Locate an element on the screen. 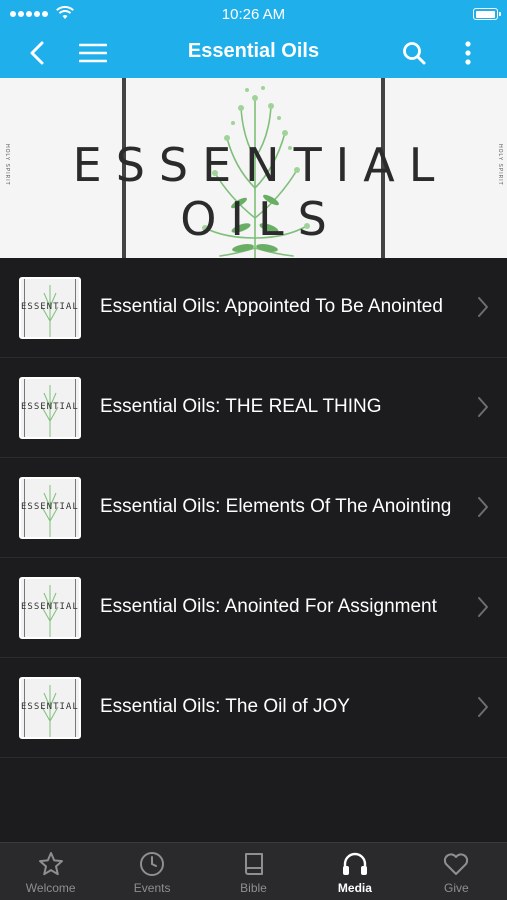 Image resolution: width=507 pixels, height=900 pixels. tab-label: Media is located at coordinates (354, 888).